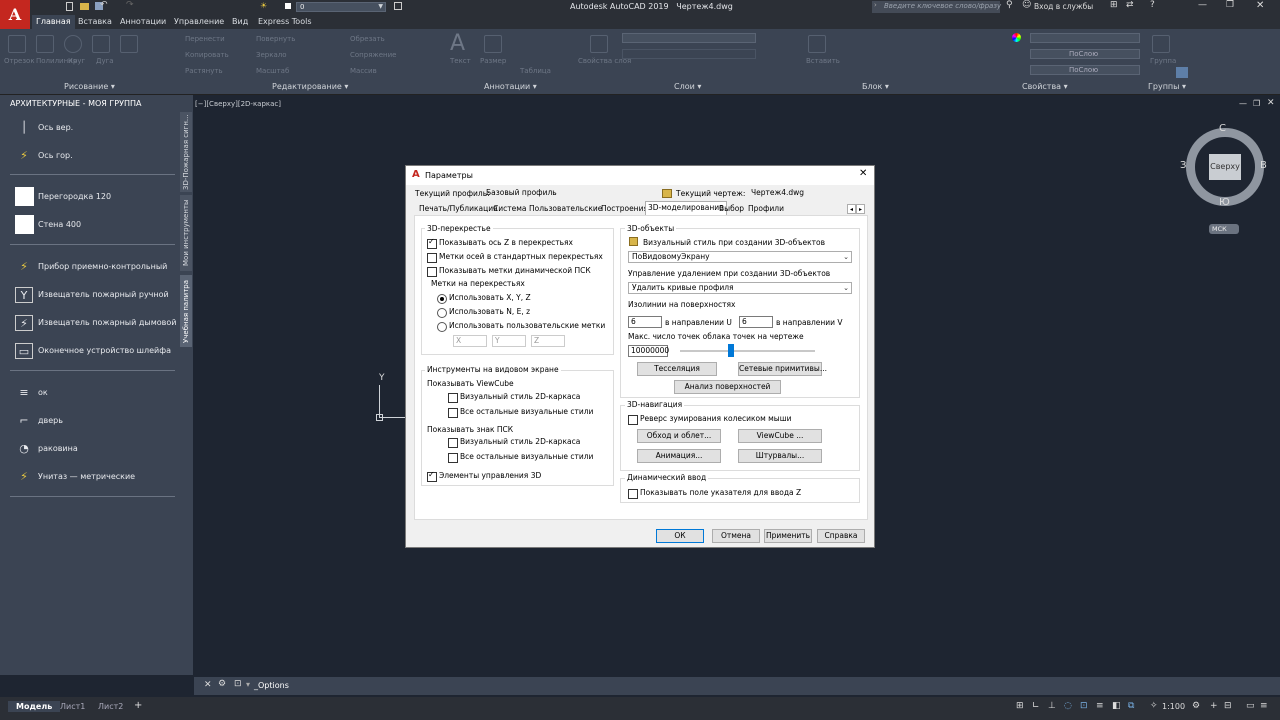 This screenshot has height=720, width=1280. What do you see at coordinates (101, 44) in the screenshot?
I see `arc-icon` at bounding box center [101, 44].